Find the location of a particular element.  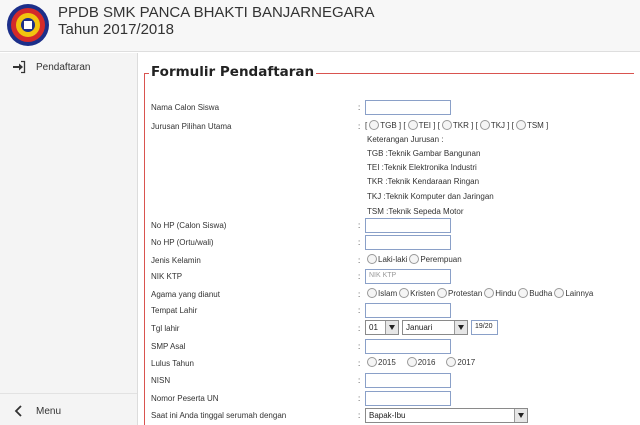

sign-in-icon is located at coordinates (19, 67).